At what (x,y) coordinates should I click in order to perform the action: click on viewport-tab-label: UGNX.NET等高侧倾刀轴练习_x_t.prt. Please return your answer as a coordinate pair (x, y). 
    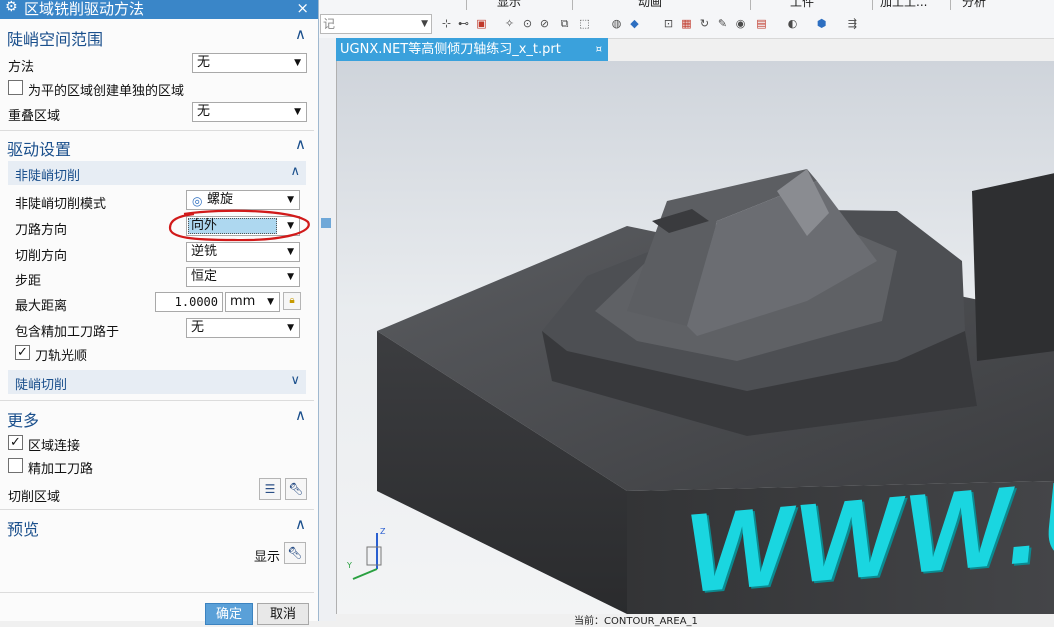
    Looking at the image, I should click on (450, 49).